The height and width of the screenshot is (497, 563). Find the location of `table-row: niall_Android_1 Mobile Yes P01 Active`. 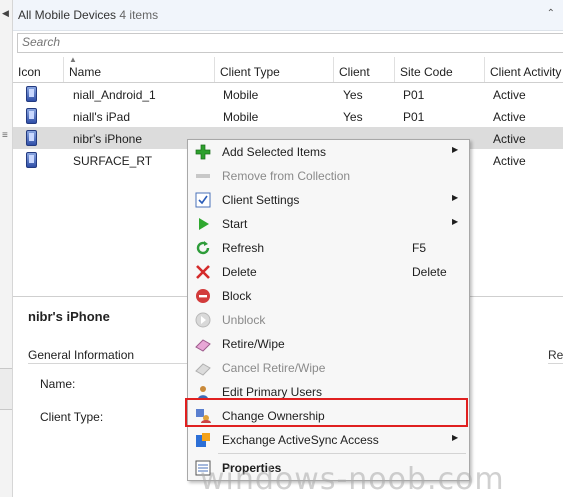

table-row: niall_Android_1 Mobile Yes P01 Active is located at coordinates (288, 94).